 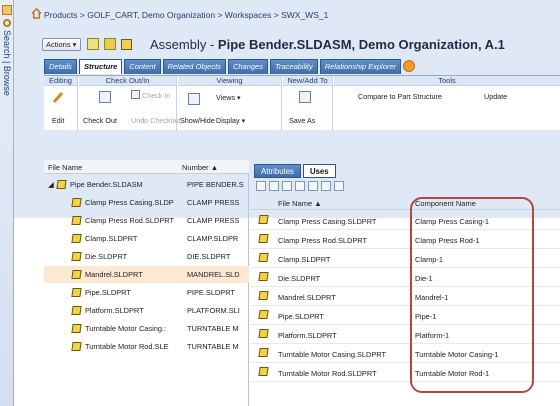 I want to click on checkin-icon, so click(x=135, y=94).